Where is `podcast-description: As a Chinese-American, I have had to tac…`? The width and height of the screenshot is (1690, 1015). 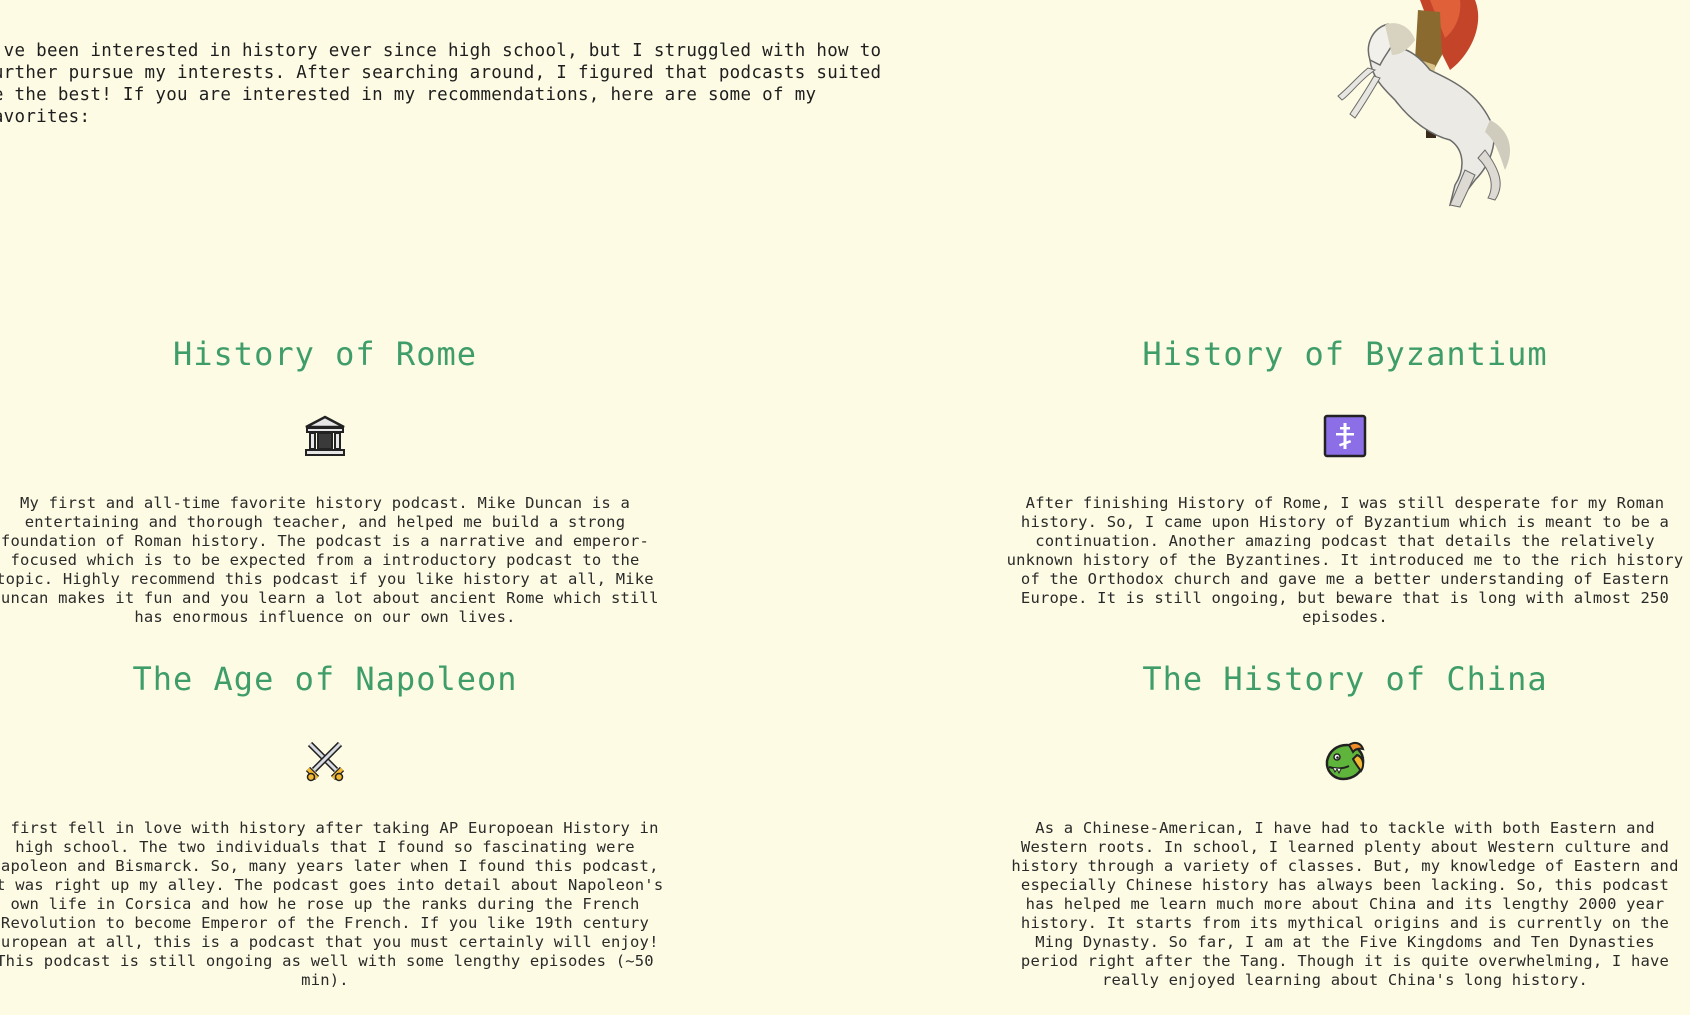 podcast-description: As a Chinese-American, I have had to tac… is located at coordinates (1345, 904).